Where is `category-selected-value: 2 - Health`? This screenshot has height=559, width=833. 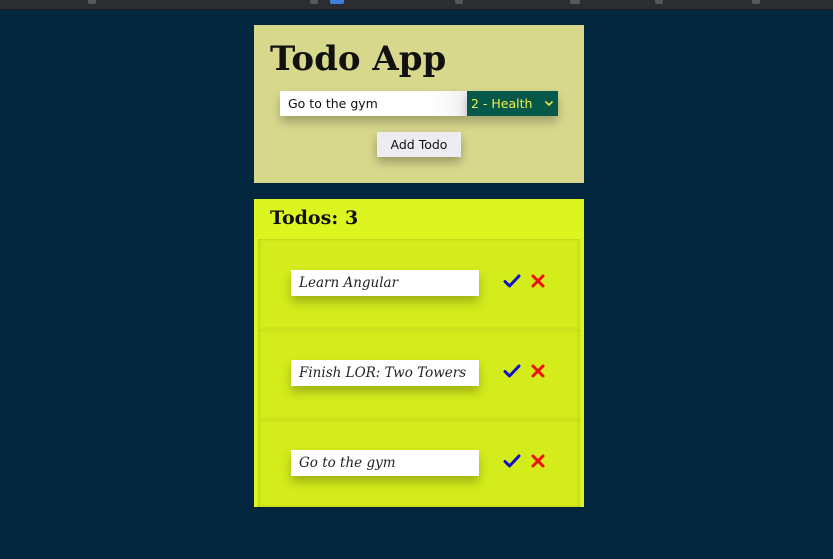
category-selected-value: 2 - Health is located at coordinates (502, 103).